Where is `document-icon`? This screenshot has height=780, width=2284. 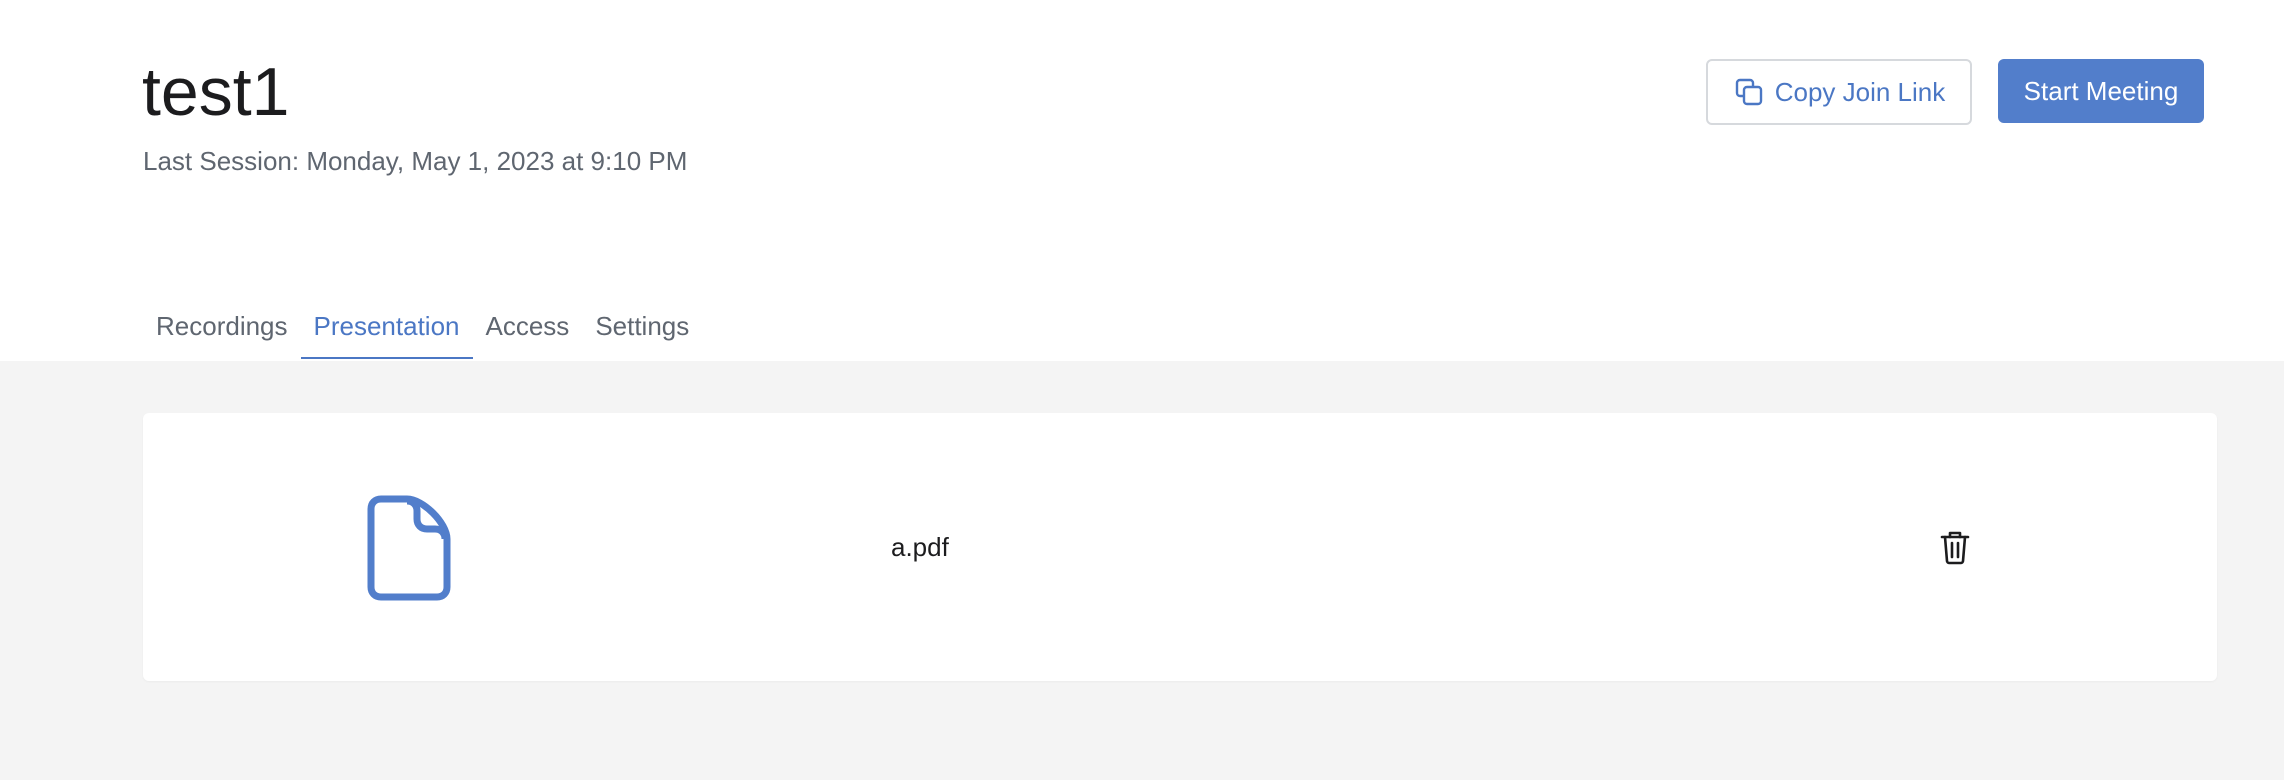 document-icon is located at coordinates (414, 549).